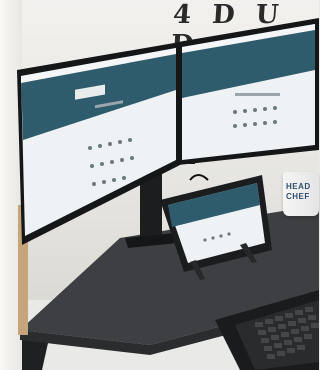 The image size is (320, 370). What do you see at coordinates (298, 196) in the screenshot?
I see `mug-line-2: CHEF` at bounding box center [298, 196].